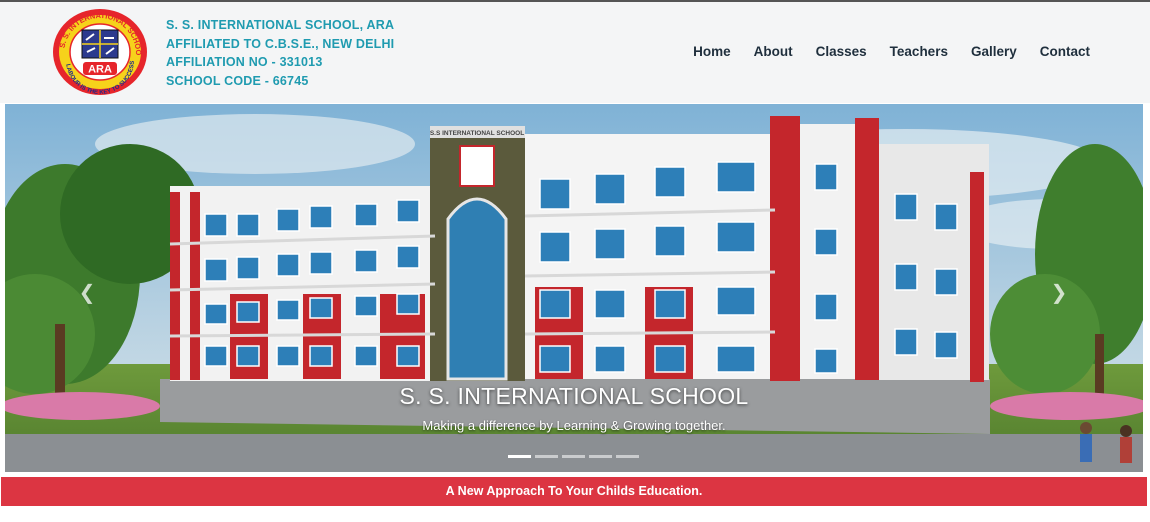  Describe the element at coordinates (244, 62) in the screenshot. I see `school-affiliation-no: AFFILIATION NO - 331013` at that location.